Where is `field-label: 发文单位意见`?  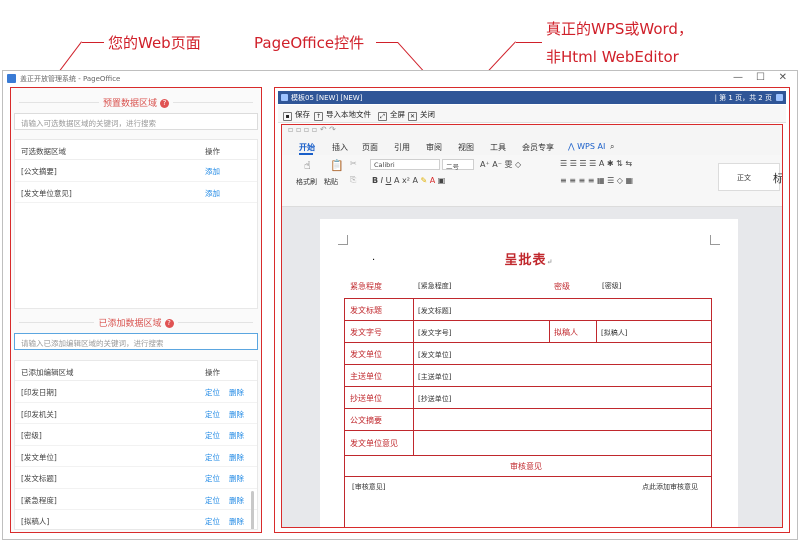
field-label: 发文单位意见 is located at coordinates (374, 443).